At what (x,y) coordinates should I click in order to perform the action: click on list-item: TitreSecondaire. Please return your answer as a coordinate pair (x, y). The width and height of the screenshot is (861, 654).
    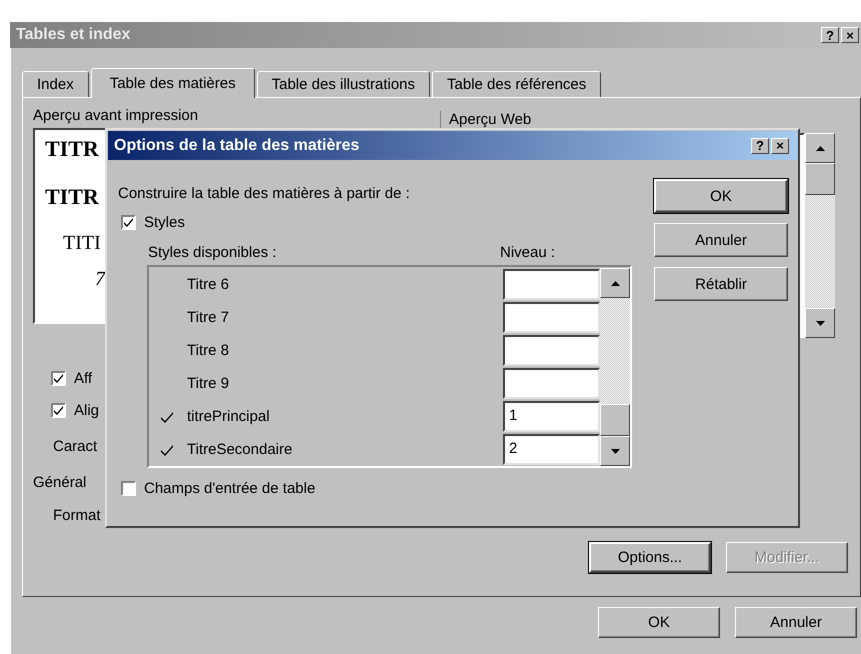
    Looking at the image, I should click on (345, 449).